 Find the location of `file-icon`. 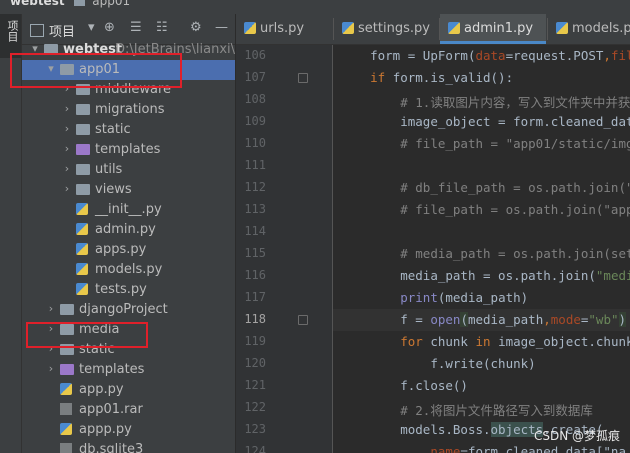

file-icon is located at coordinates (66, 448).